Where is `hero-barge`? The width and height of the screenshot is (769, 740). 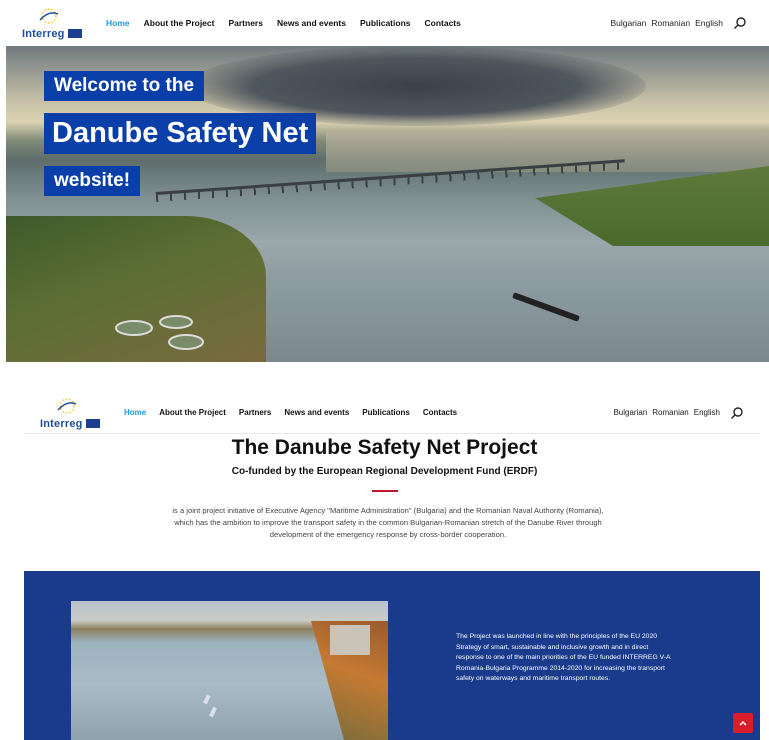 hero-barge is located at coordinates (546, 307).